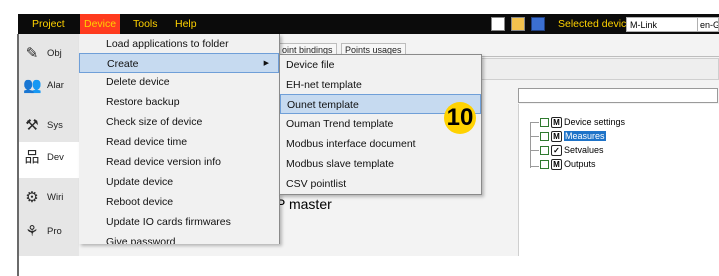 The image size is (719, 276). I want to click on tree-node-badge: ✓, so click(556, 151).